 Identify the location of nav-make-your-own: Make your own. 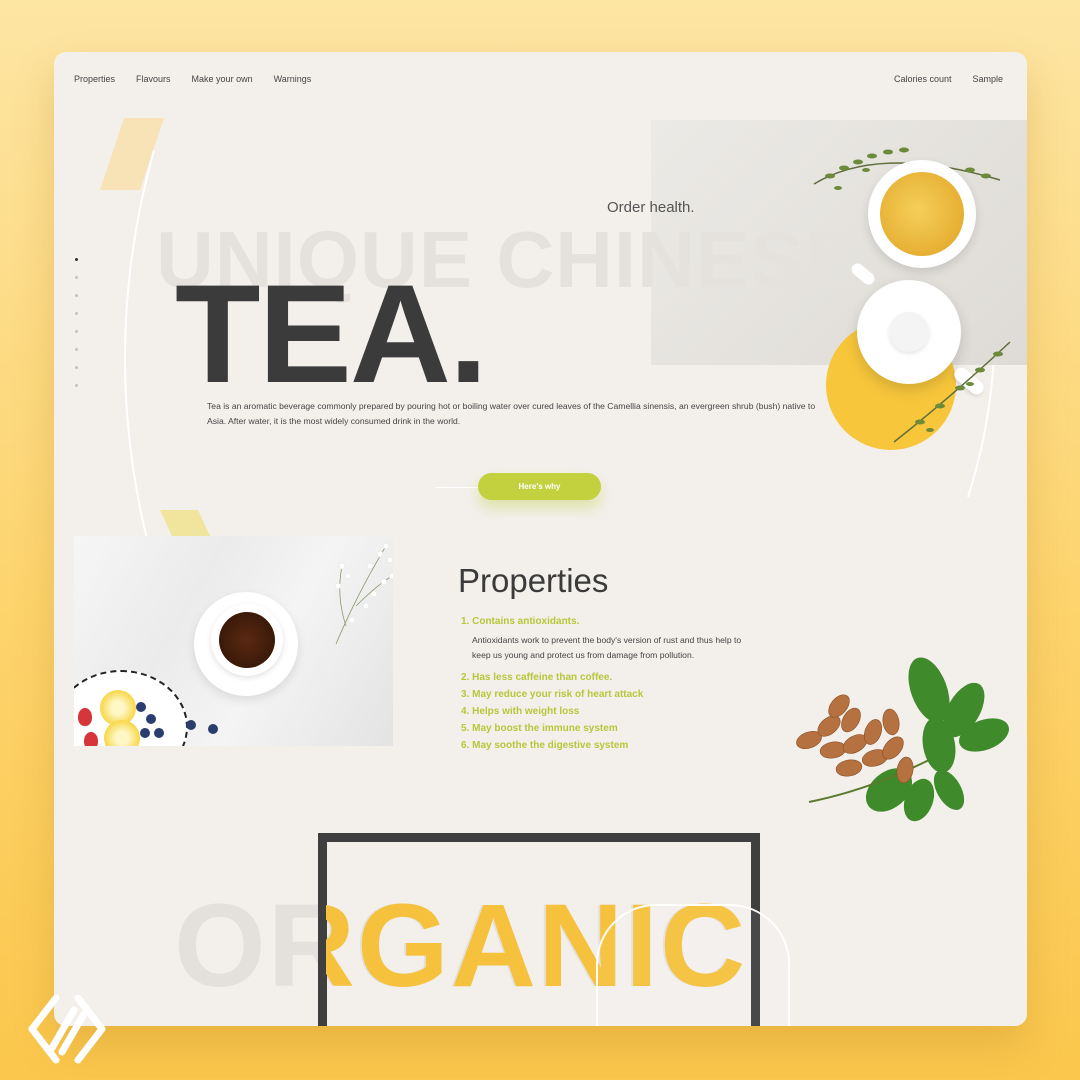
(222, 79).